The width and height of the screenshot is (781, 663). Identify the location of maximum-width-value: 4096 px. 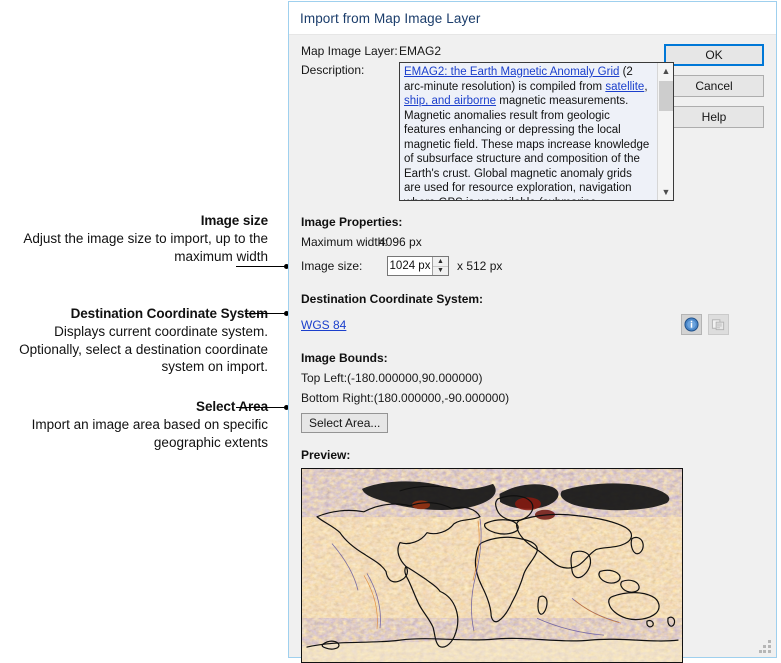
(400, 242).